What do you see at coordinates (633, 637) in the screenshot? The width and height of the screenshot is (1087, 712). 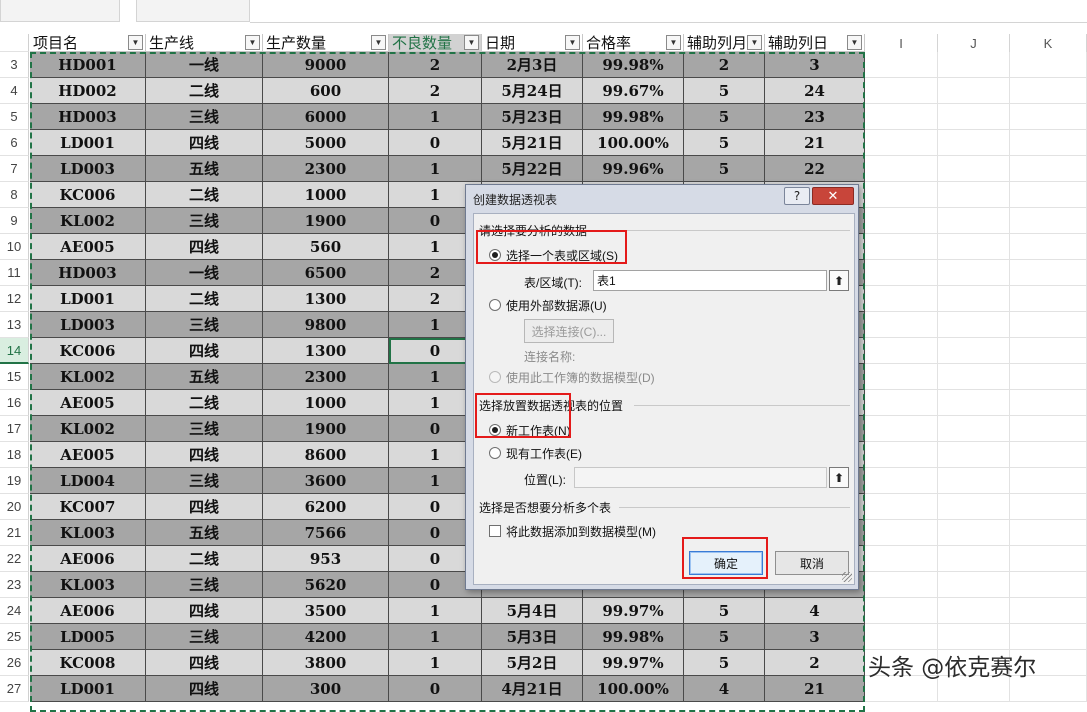 I see `cell-pass-rate: 99.98%` at bounding box center [633, 637].